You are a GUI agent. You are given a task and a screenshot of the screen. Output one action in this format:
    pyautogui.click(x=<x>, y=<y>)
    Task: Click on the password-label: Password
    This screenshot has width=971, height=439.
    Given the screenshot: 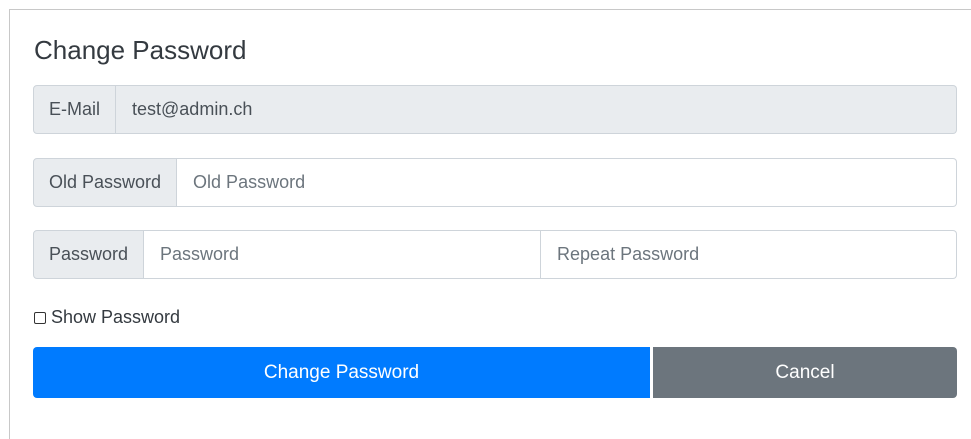 What is the action you would take?
    pyautogui.click(x=89, y=254)
    